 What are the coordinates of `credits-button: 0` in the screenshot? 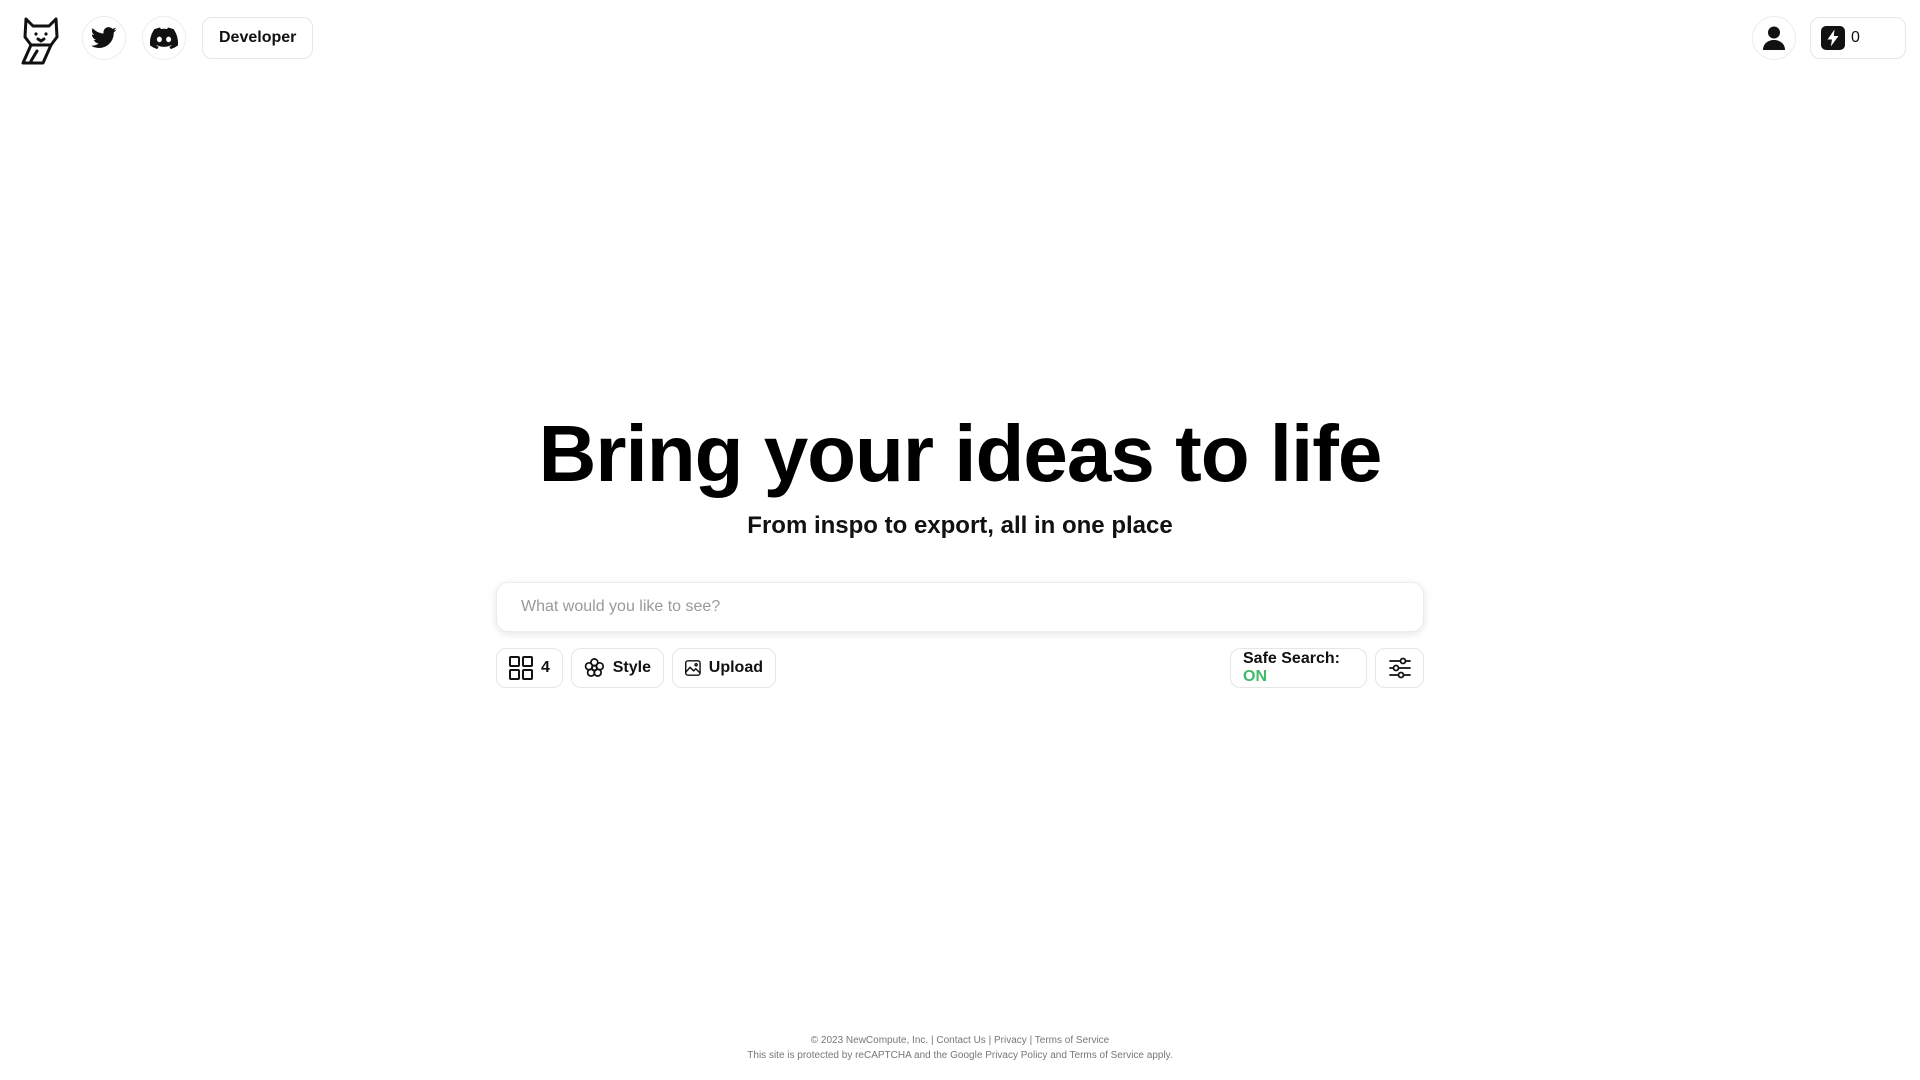 It's located at (1858, 38).